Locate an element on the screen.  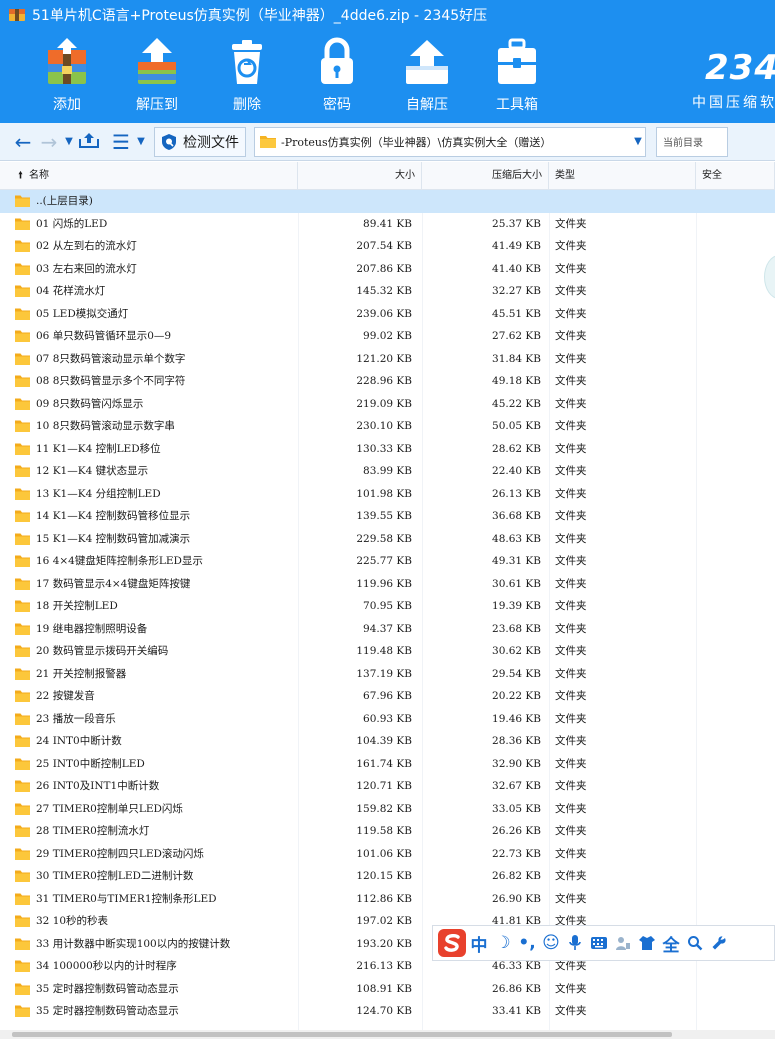
table-row: 14 K1—K4 控制数码管移位显示 139.55 KB 36.68 KB 文件夹 is located at coordinates (387, 516).